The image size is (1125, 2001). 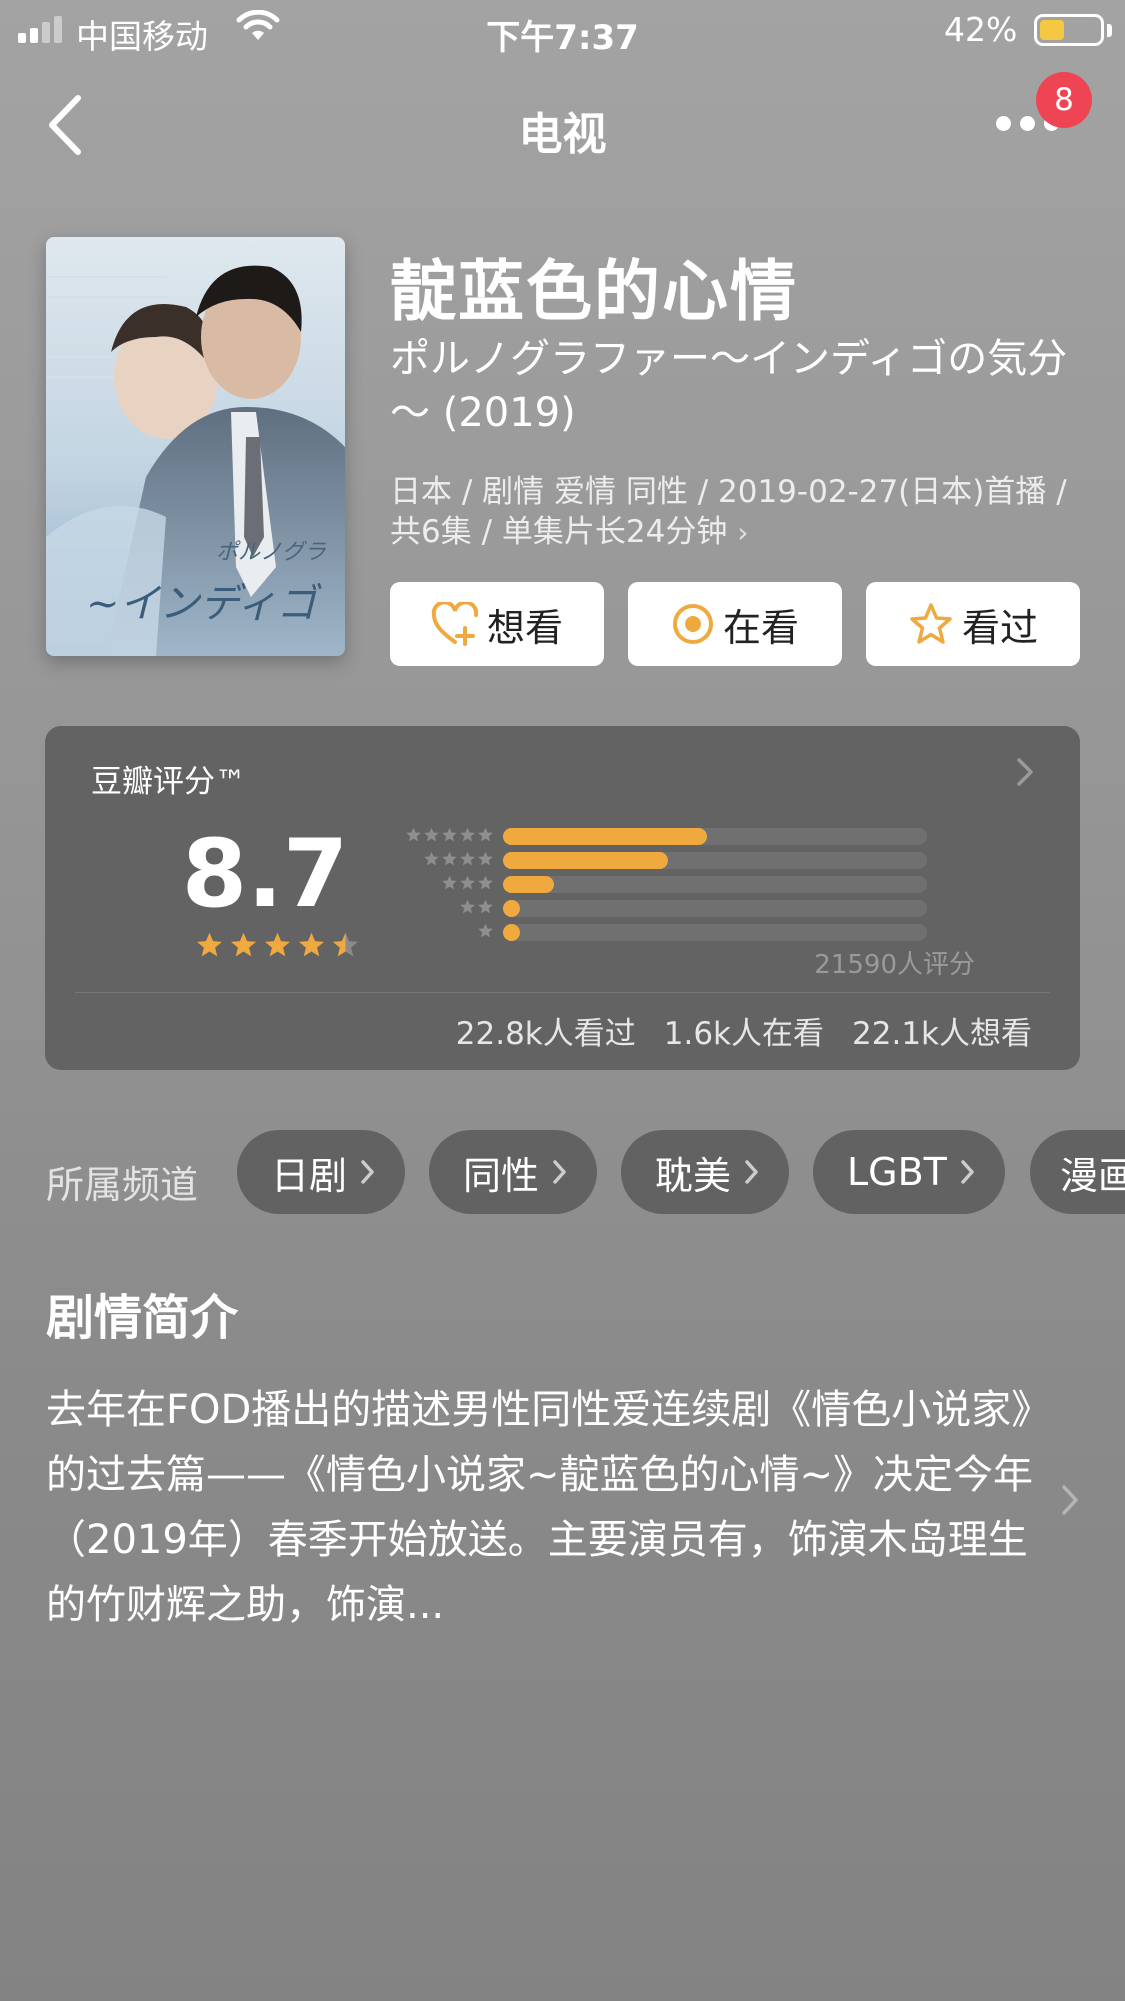 I want to click on divider, so click(x=562, y=992).